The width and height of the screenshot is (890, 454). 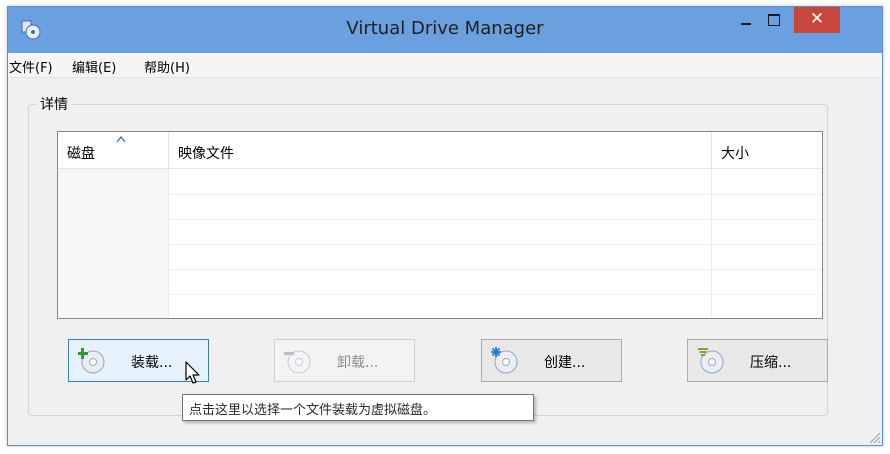 I want to click on details-group-label: 详情, so click(x=54, y=104).